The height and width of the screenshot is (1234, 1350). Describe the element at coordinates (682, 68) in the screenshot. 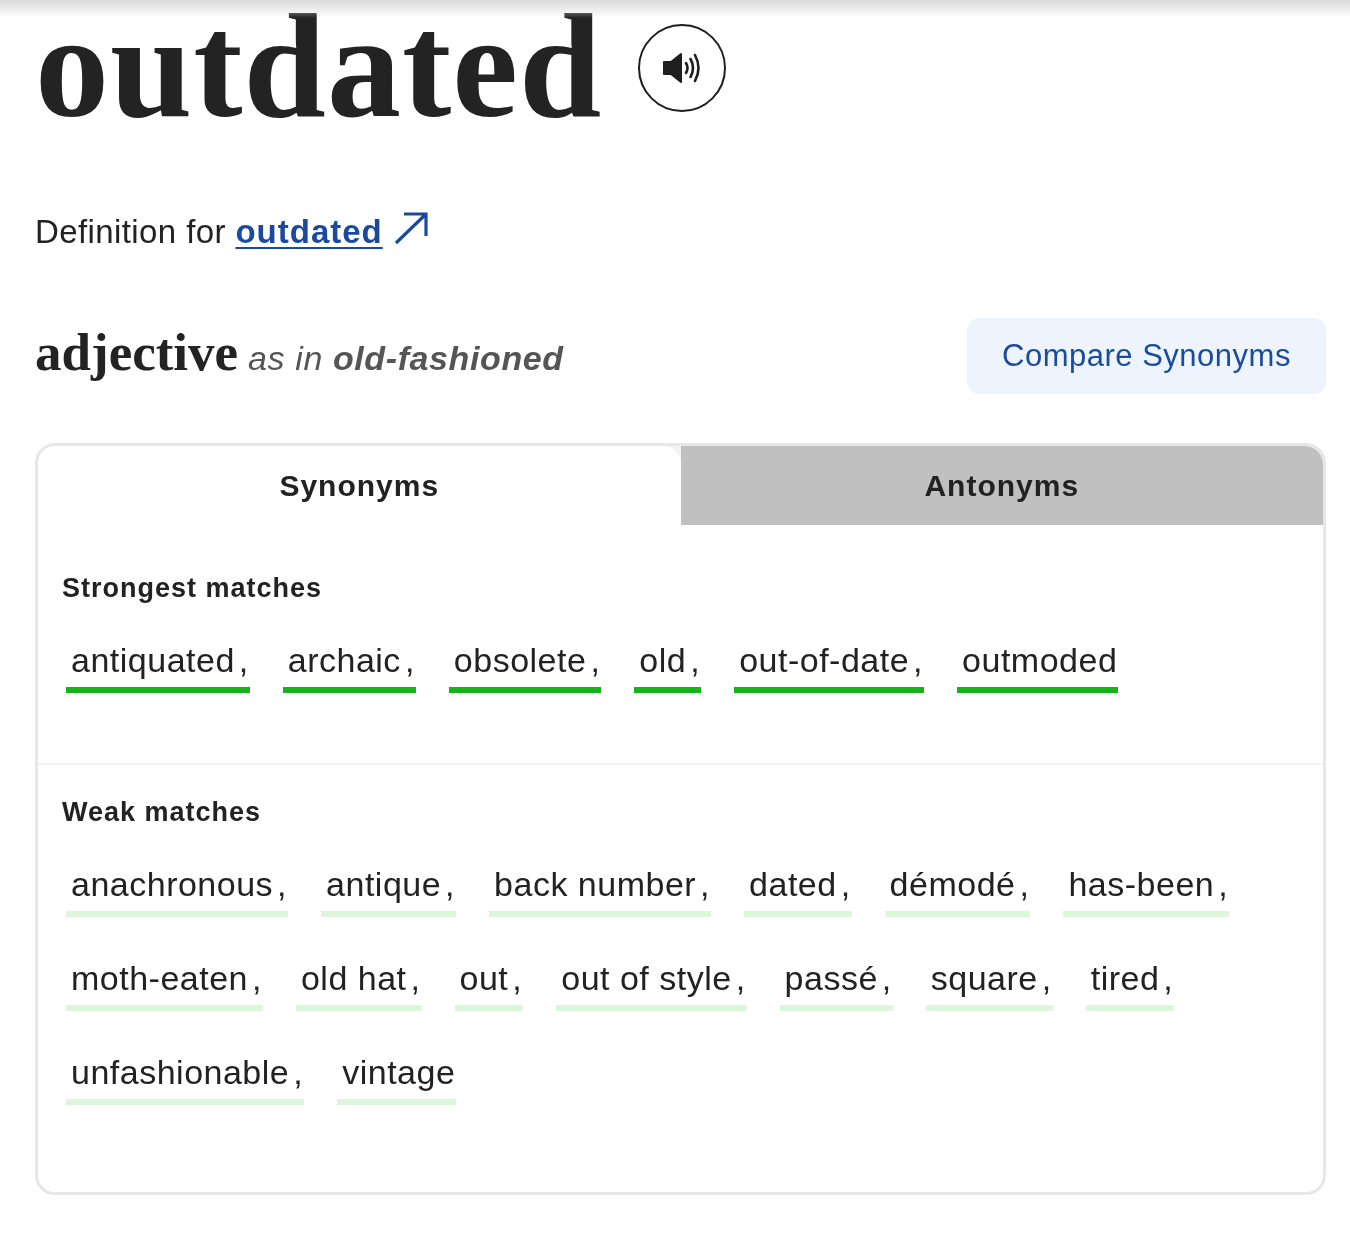

I see `speaker-icon` at that location.